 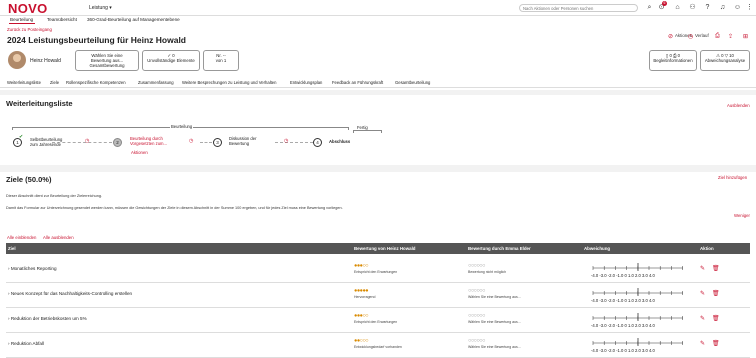 What do you see at coordinates (384, 248) in the screenshot?
I see `col-self-rating: Bewertung von Heinz Howald` at bounding box center [384, 248].